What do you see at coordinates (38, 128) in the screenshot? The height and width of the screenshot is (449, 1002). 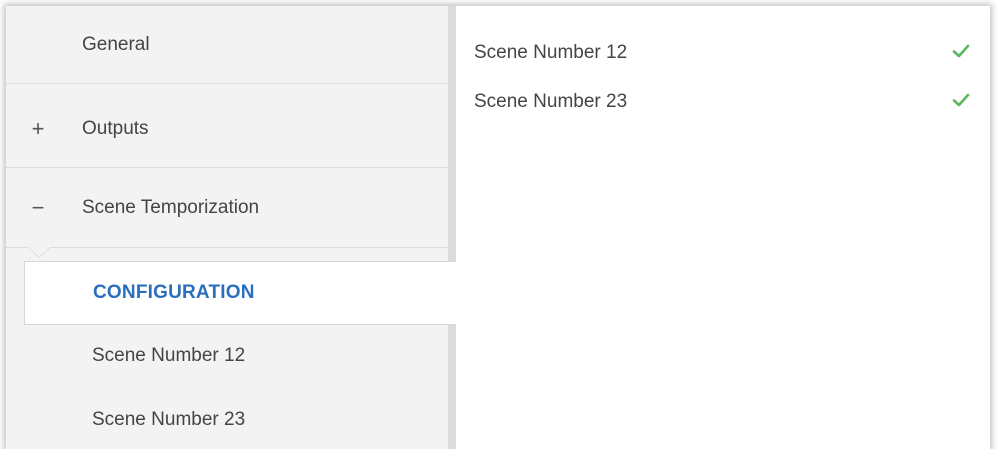 I see `expand-plus-icon: +` at bounding box center [38, 128].